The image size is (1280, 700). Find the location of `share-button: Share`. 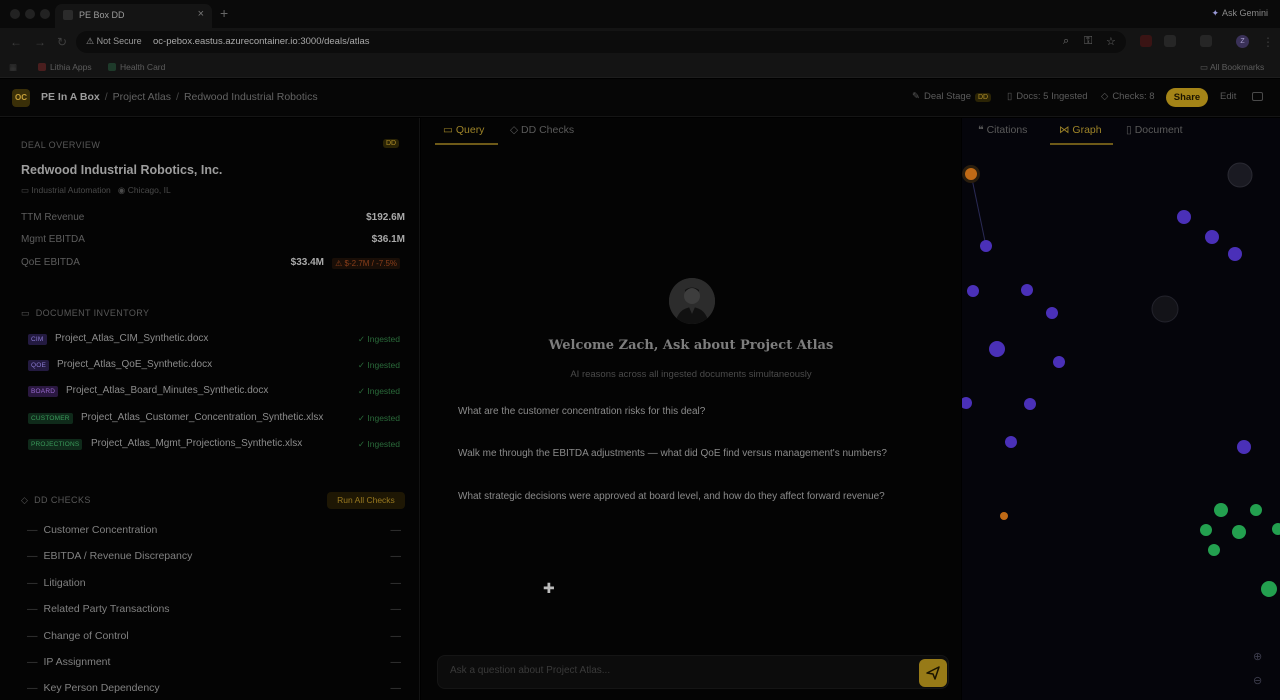

share-button: Share is located at coordinates (1187, 97).